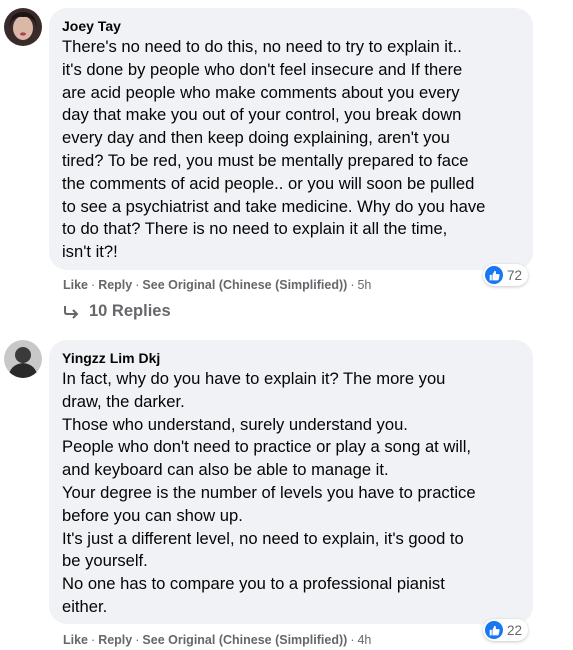 The image size is (573, 650). I want to click on reaction-count-badge: 72, so click(506, 275).